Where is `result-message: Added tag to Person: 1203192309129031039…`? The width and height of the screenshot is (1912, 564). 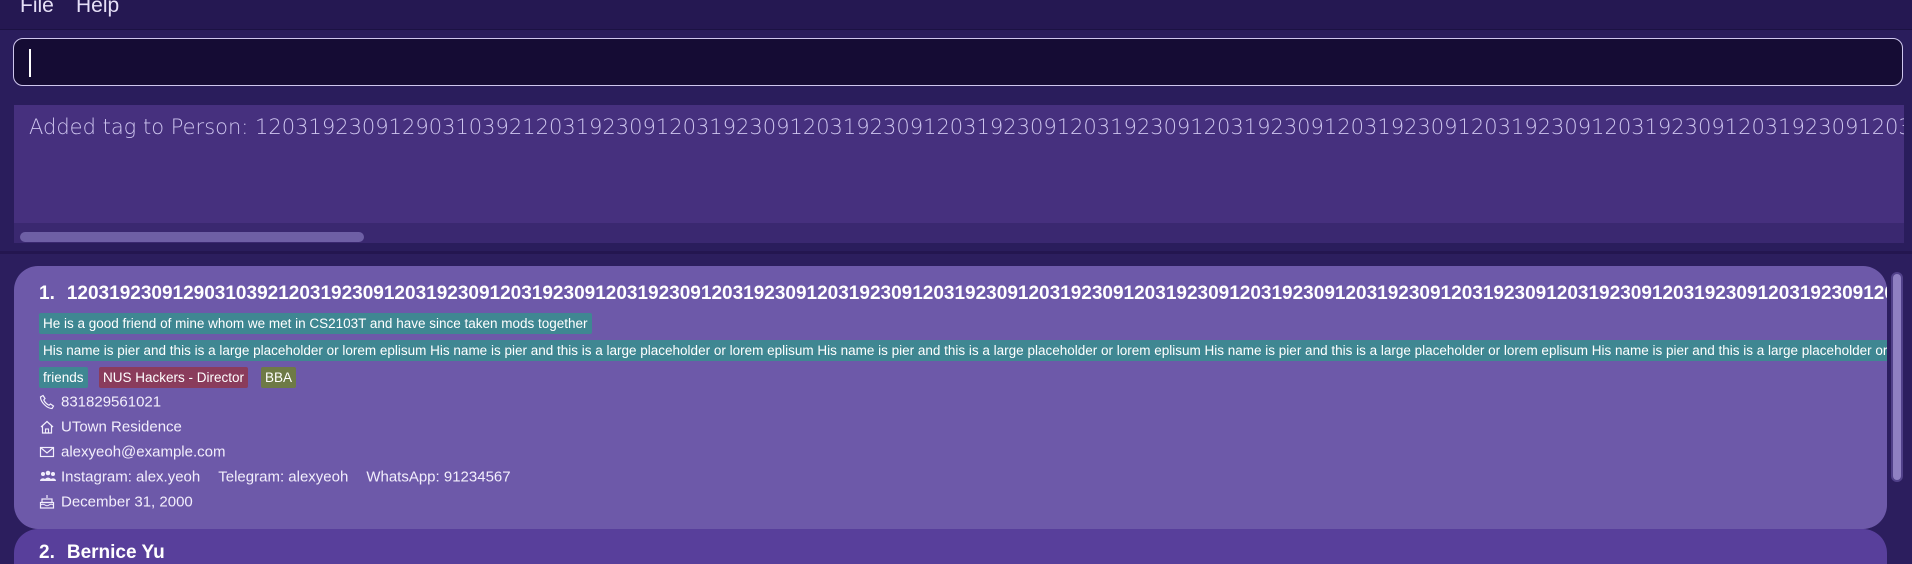
result-message: Added tag to Person: 1203192309129031039… is located at coordinates (966, 127).